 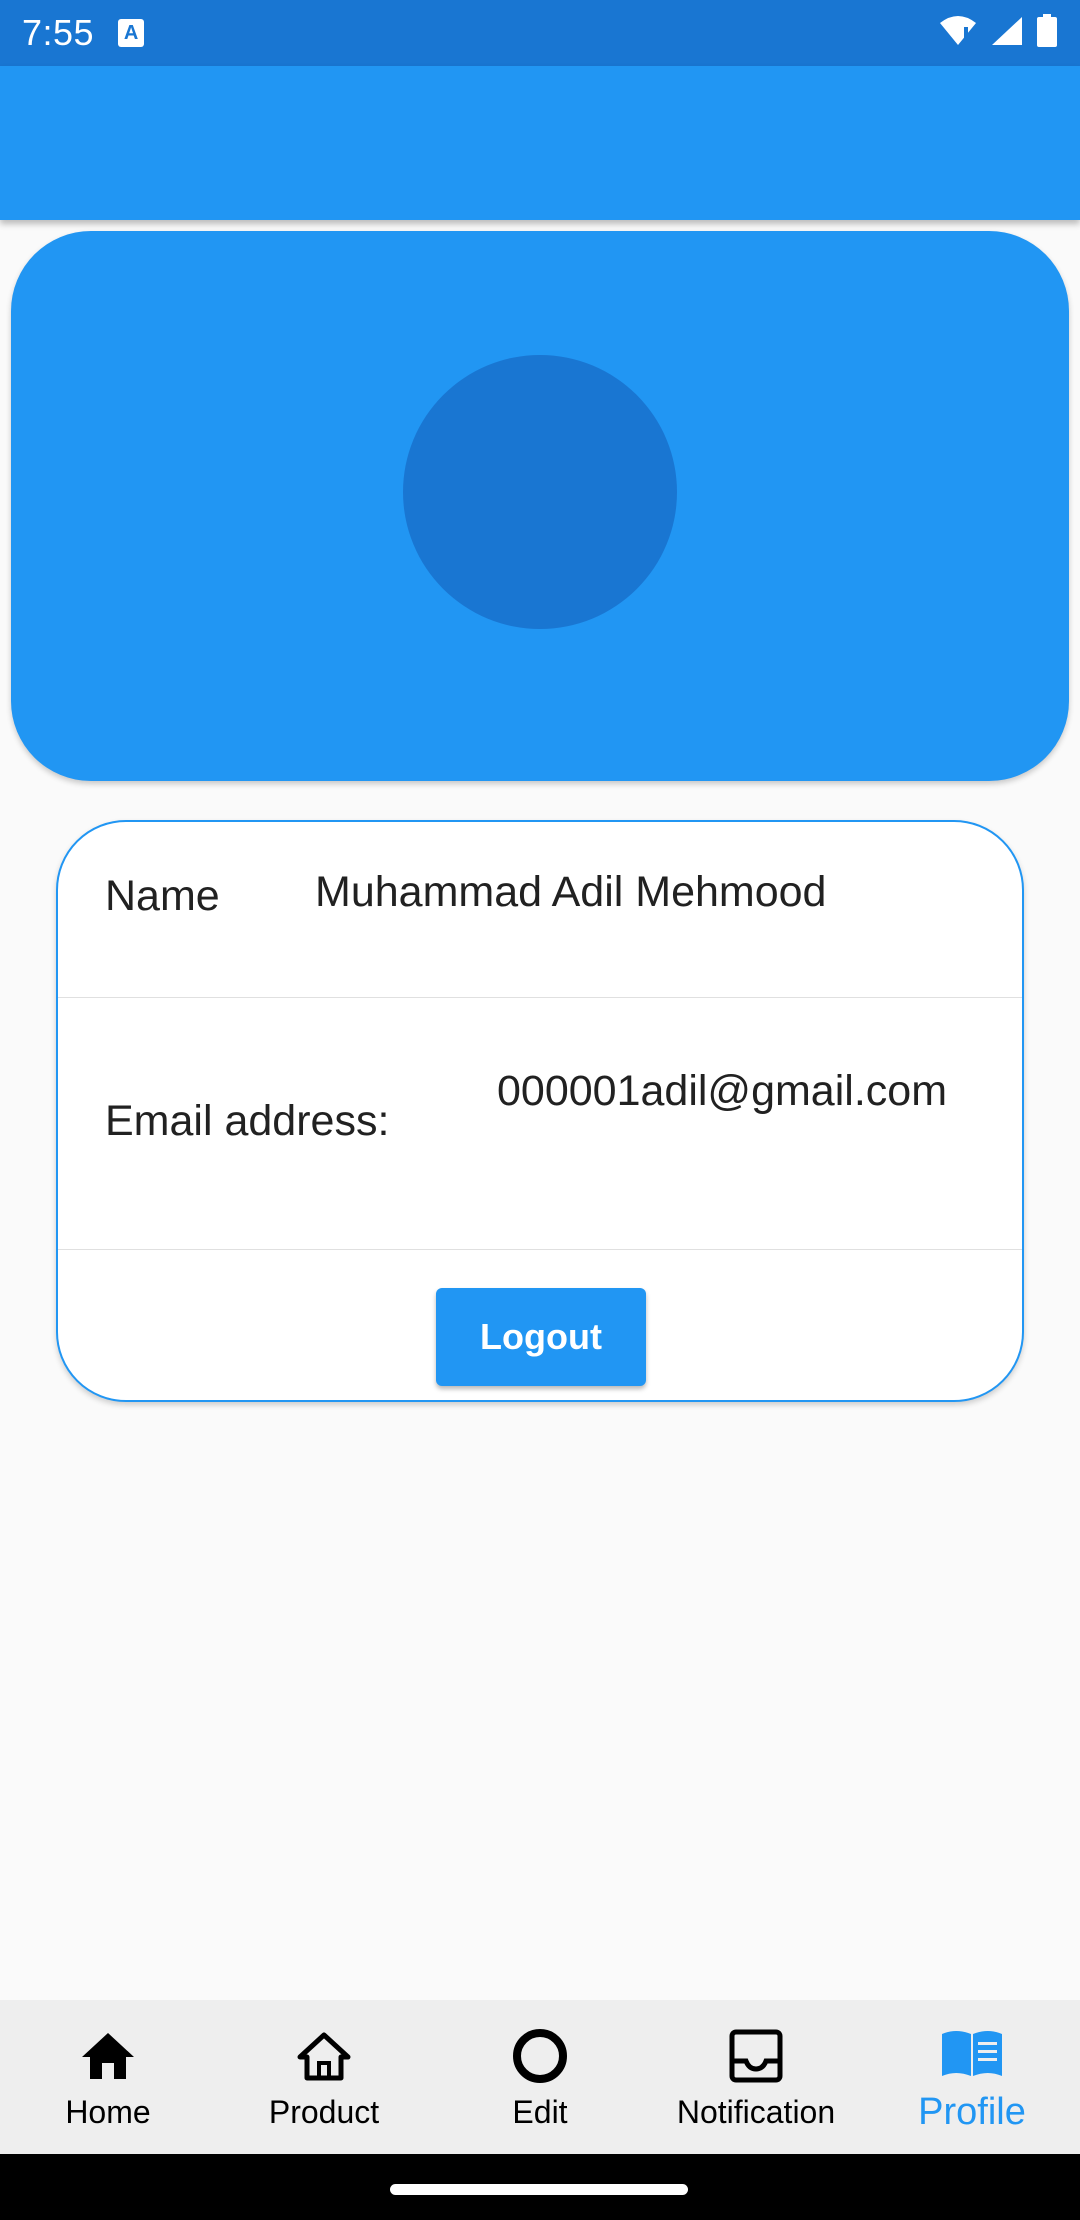 I want to click on nav-label-home: Home, so click(x=108, y=2111).